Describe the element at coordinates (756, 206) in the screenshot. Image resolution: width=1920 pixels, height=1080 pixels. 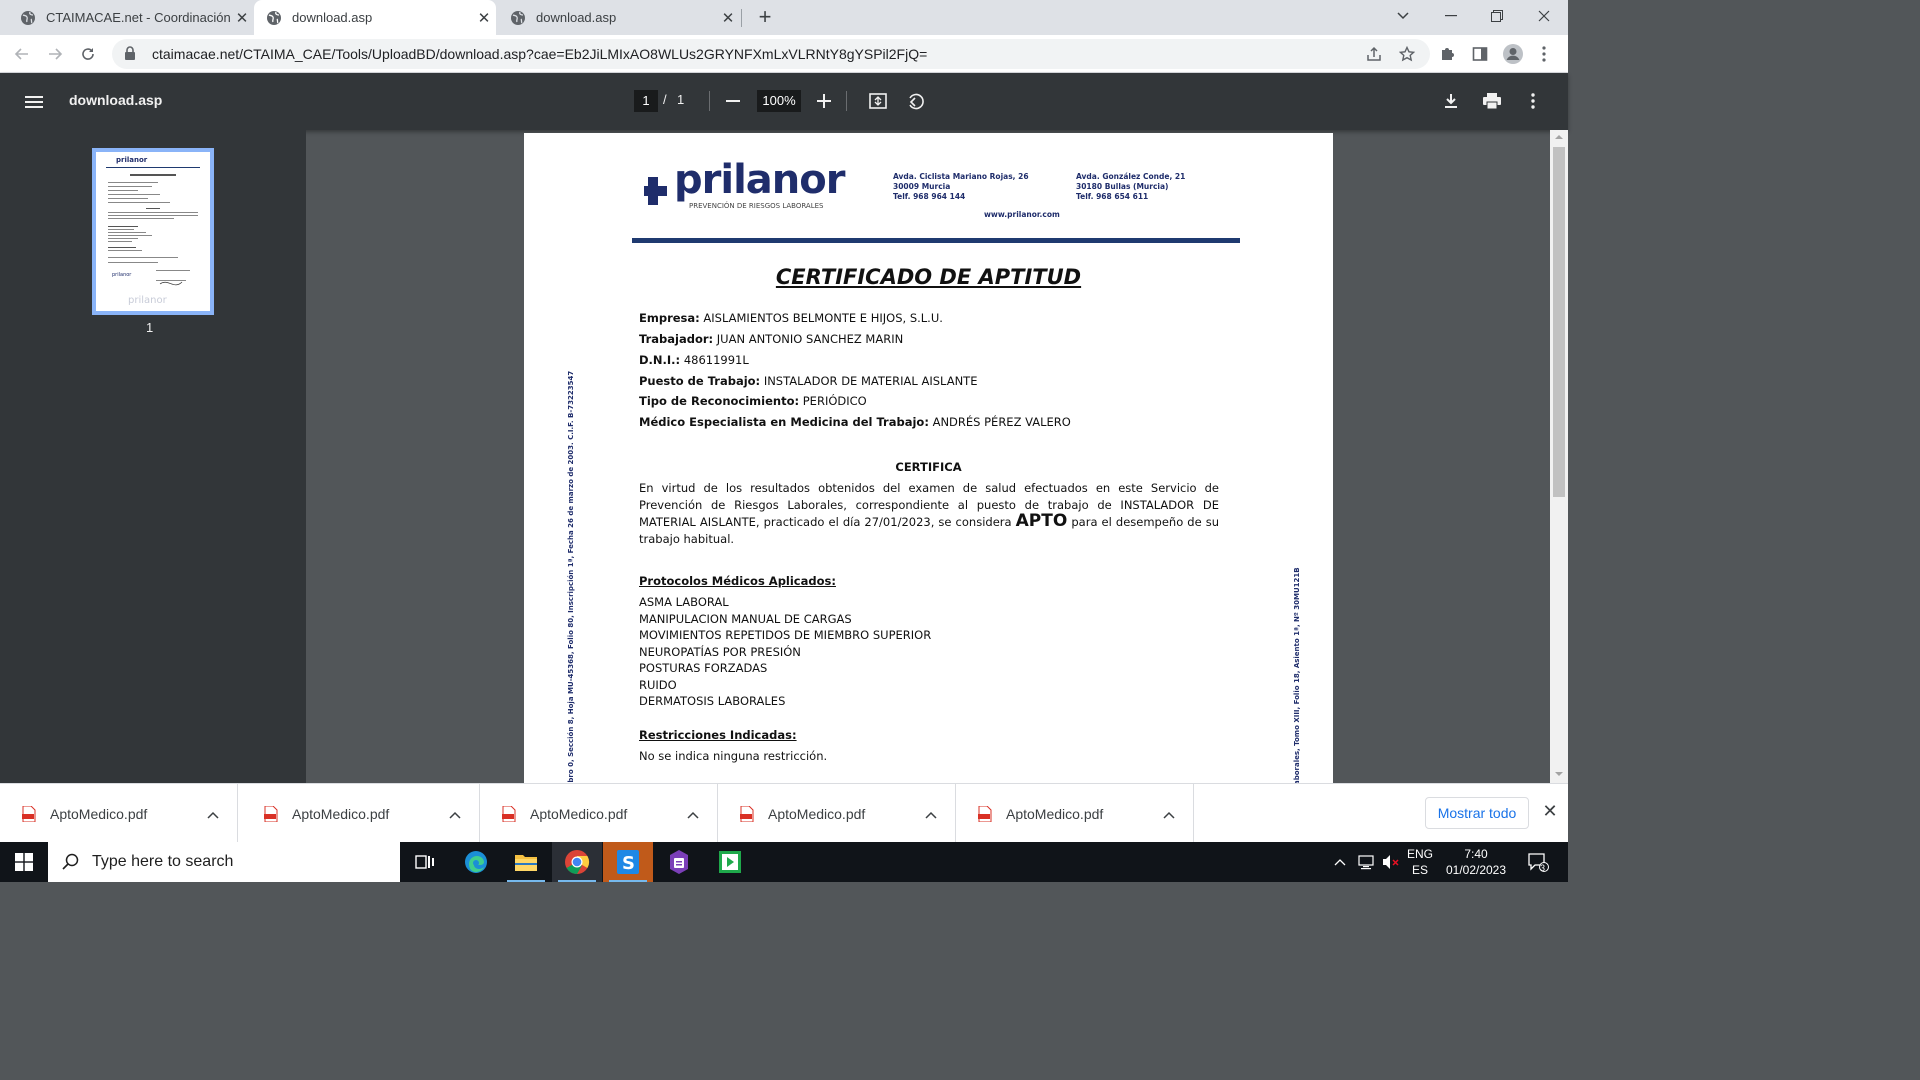
I see `logo-subtitle: PREVENCIÓN DE RIESGOS LABORALES` at that location.